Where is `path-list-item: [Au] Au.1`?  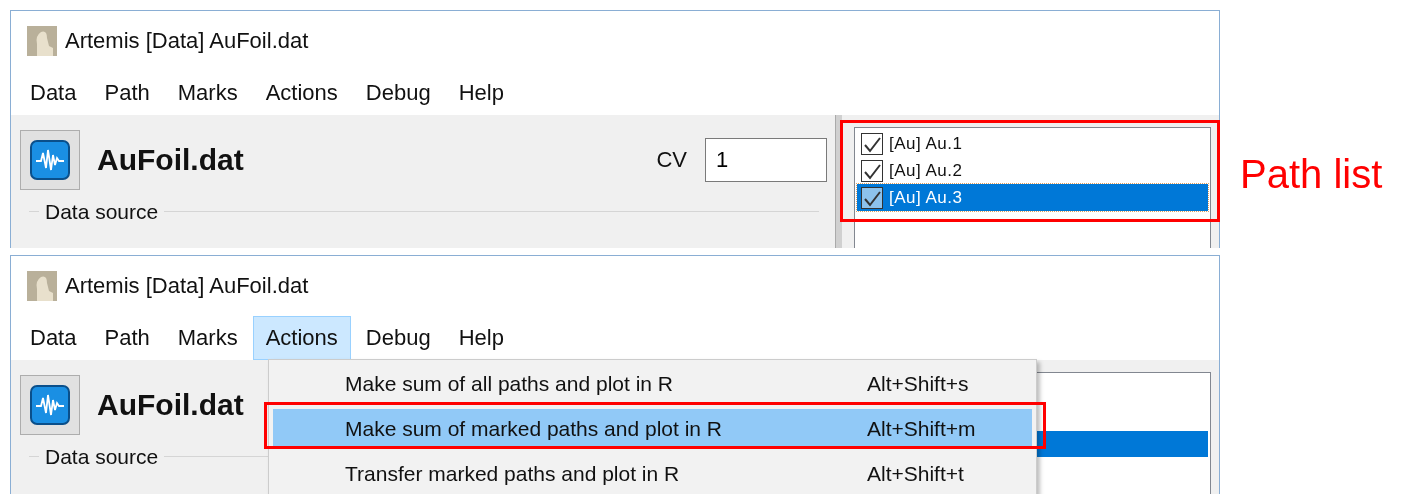
path-list-item: [Au] Au.1 is located at coordinates (1032, 143).